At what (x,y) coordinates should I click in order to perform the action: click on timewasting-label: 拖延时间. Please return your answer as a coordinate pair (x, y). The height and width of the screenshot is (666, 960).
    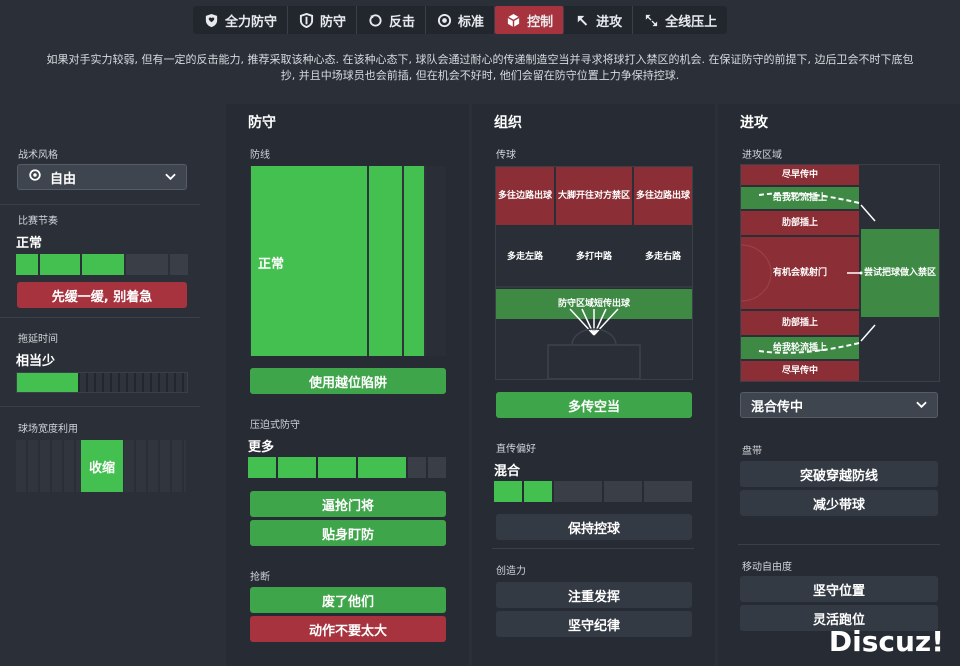
    Looking at the image, I should click on (38, 339).